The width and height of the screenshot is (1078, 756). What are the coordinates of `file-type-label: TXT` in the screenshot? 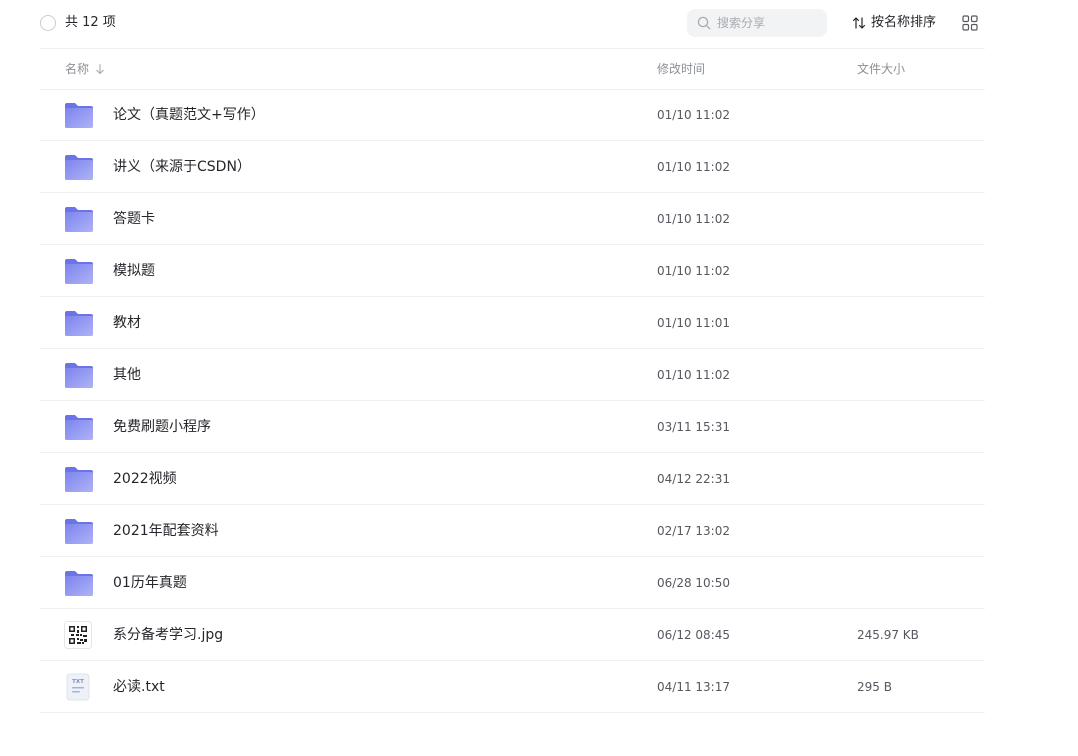 It's located at (78, 682).